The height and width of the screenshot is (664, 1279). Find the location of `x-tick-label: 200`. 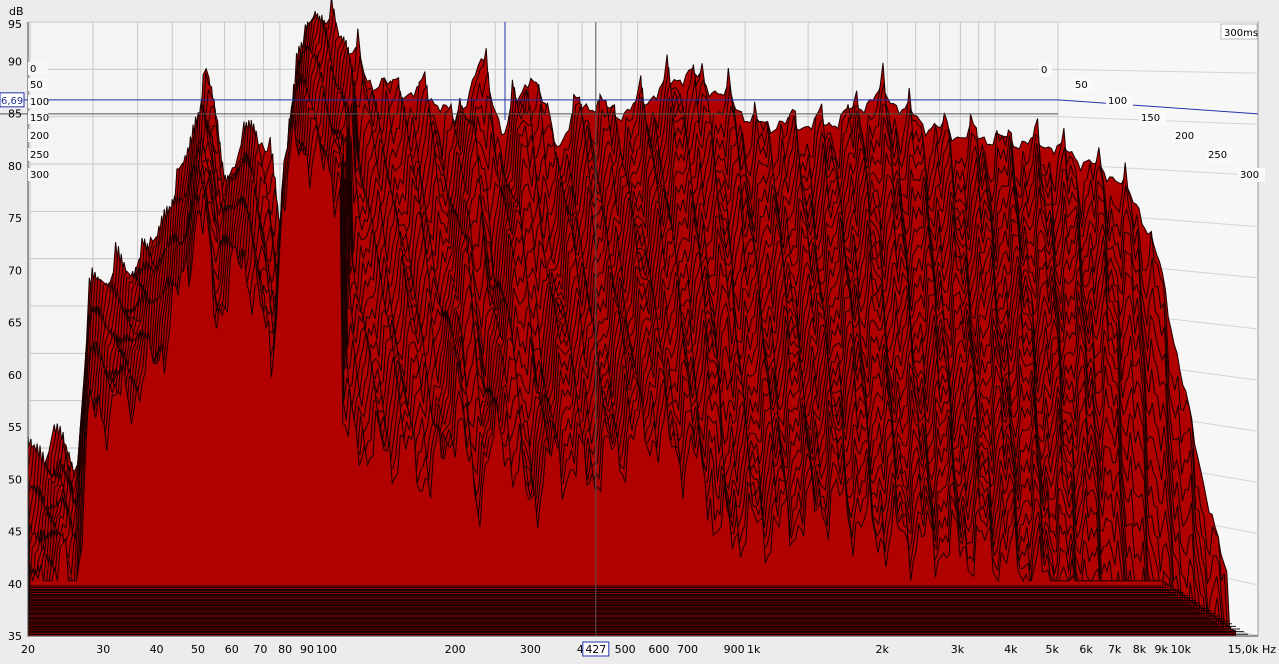

x-tick-label: 200 is located at coordinates (455, 649).